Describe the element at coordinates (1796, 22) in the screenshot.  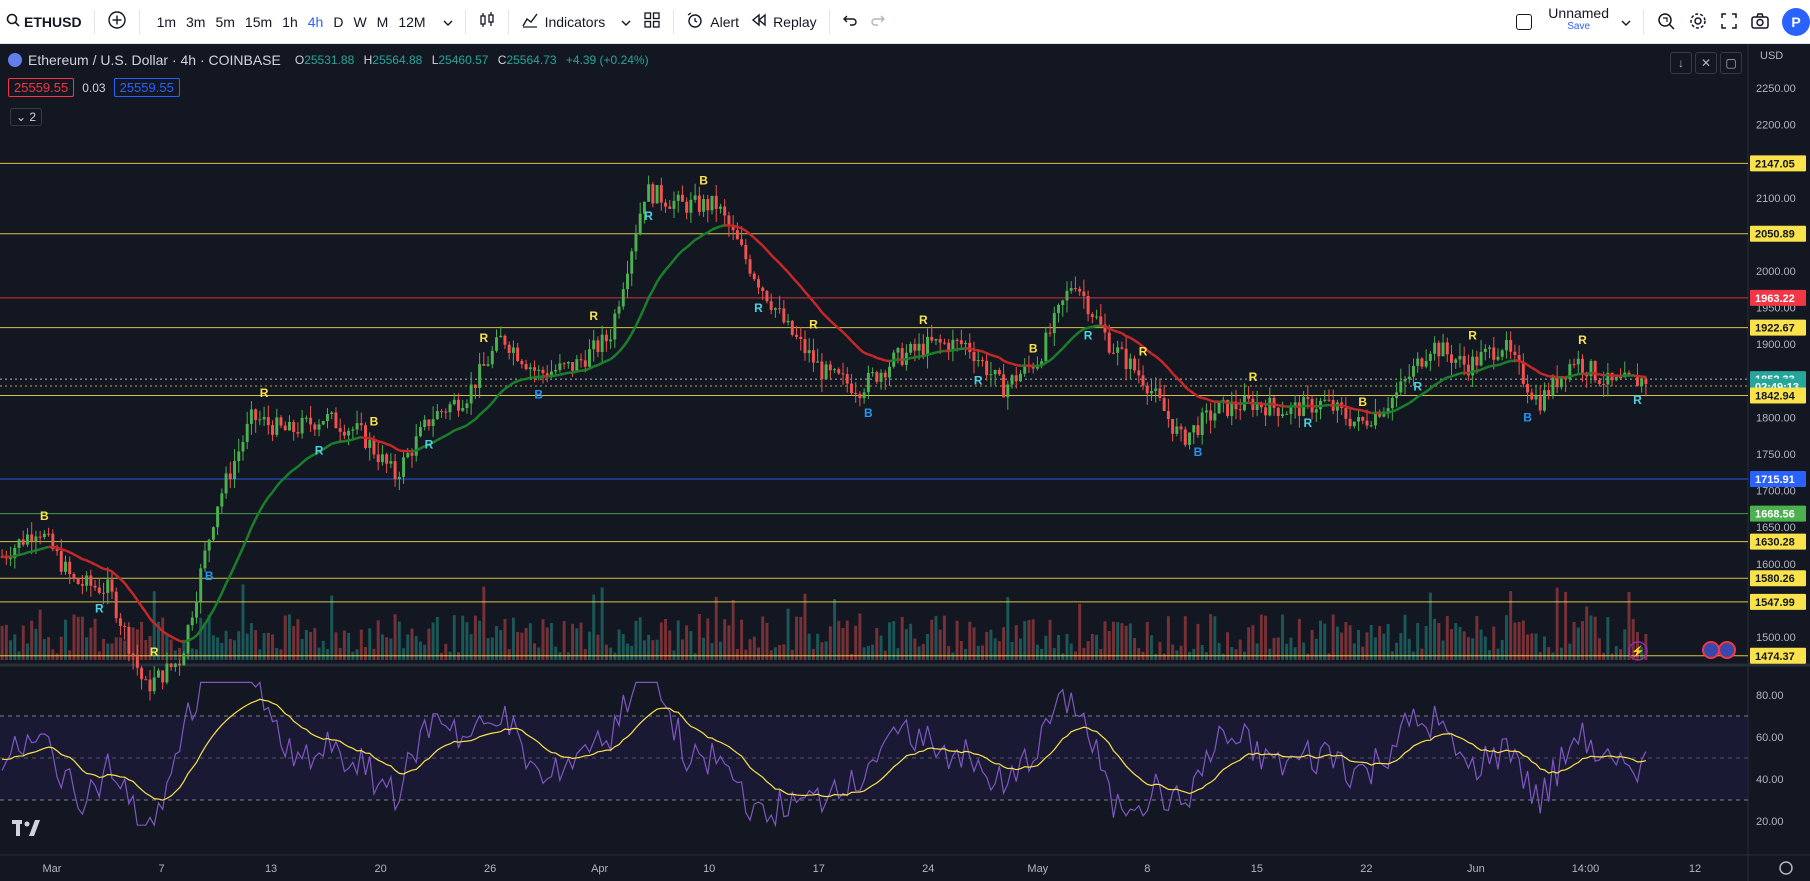
I see `avatar: P` at that location.